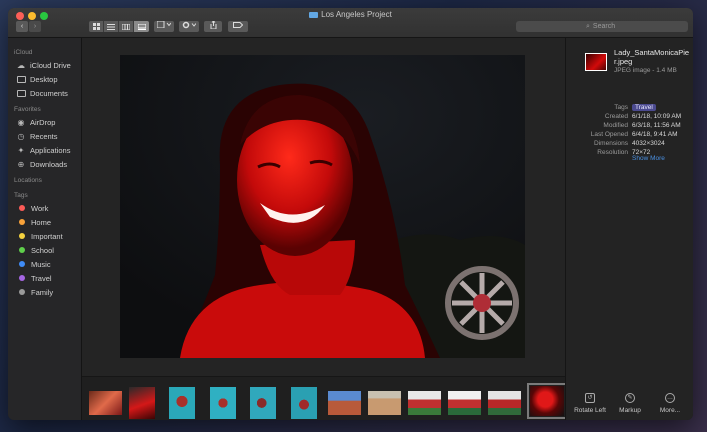 This screenshot has width=707, height=432. What do you see at coordinates (652, 57) in the screenshot?
I see `file-name: Lady_SantaMonicaPier.jpeg` at bounding box center [652, 57].